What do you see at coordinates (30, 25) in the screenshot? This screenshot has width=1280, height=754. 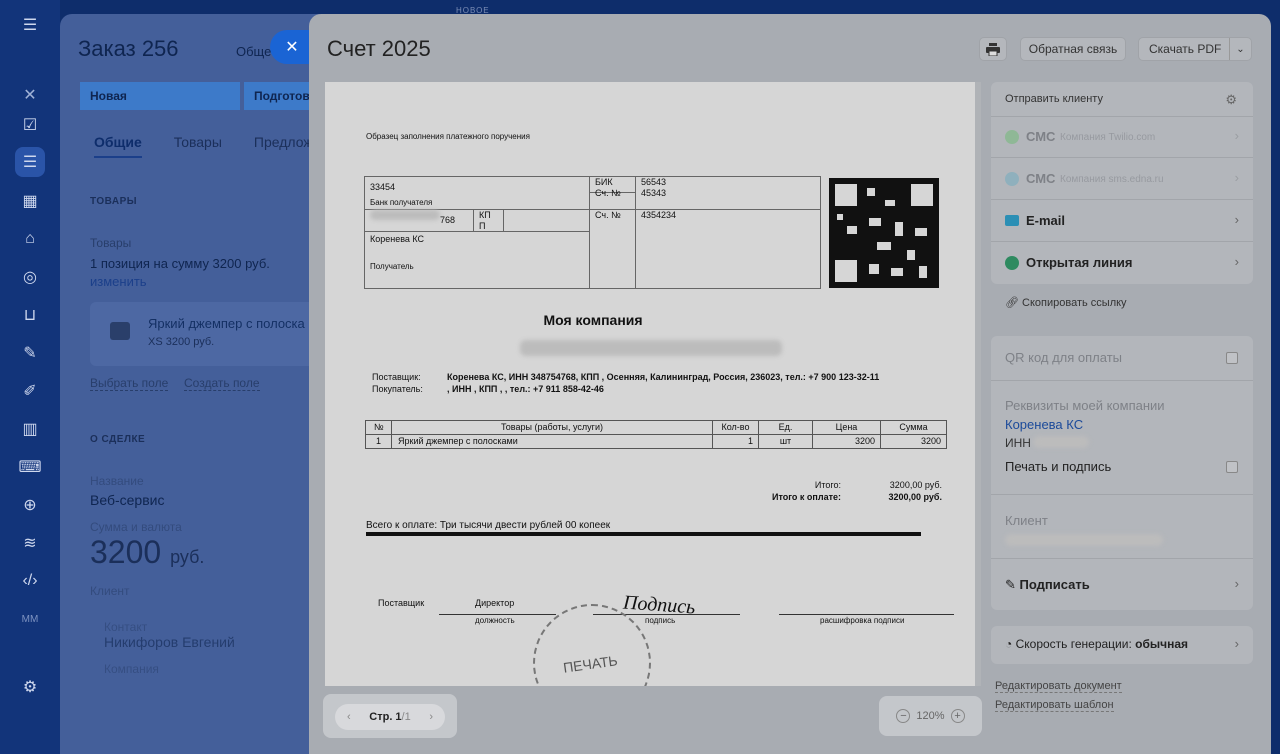 I see `menu-icon: ☰` at bounding box center [30, 25].